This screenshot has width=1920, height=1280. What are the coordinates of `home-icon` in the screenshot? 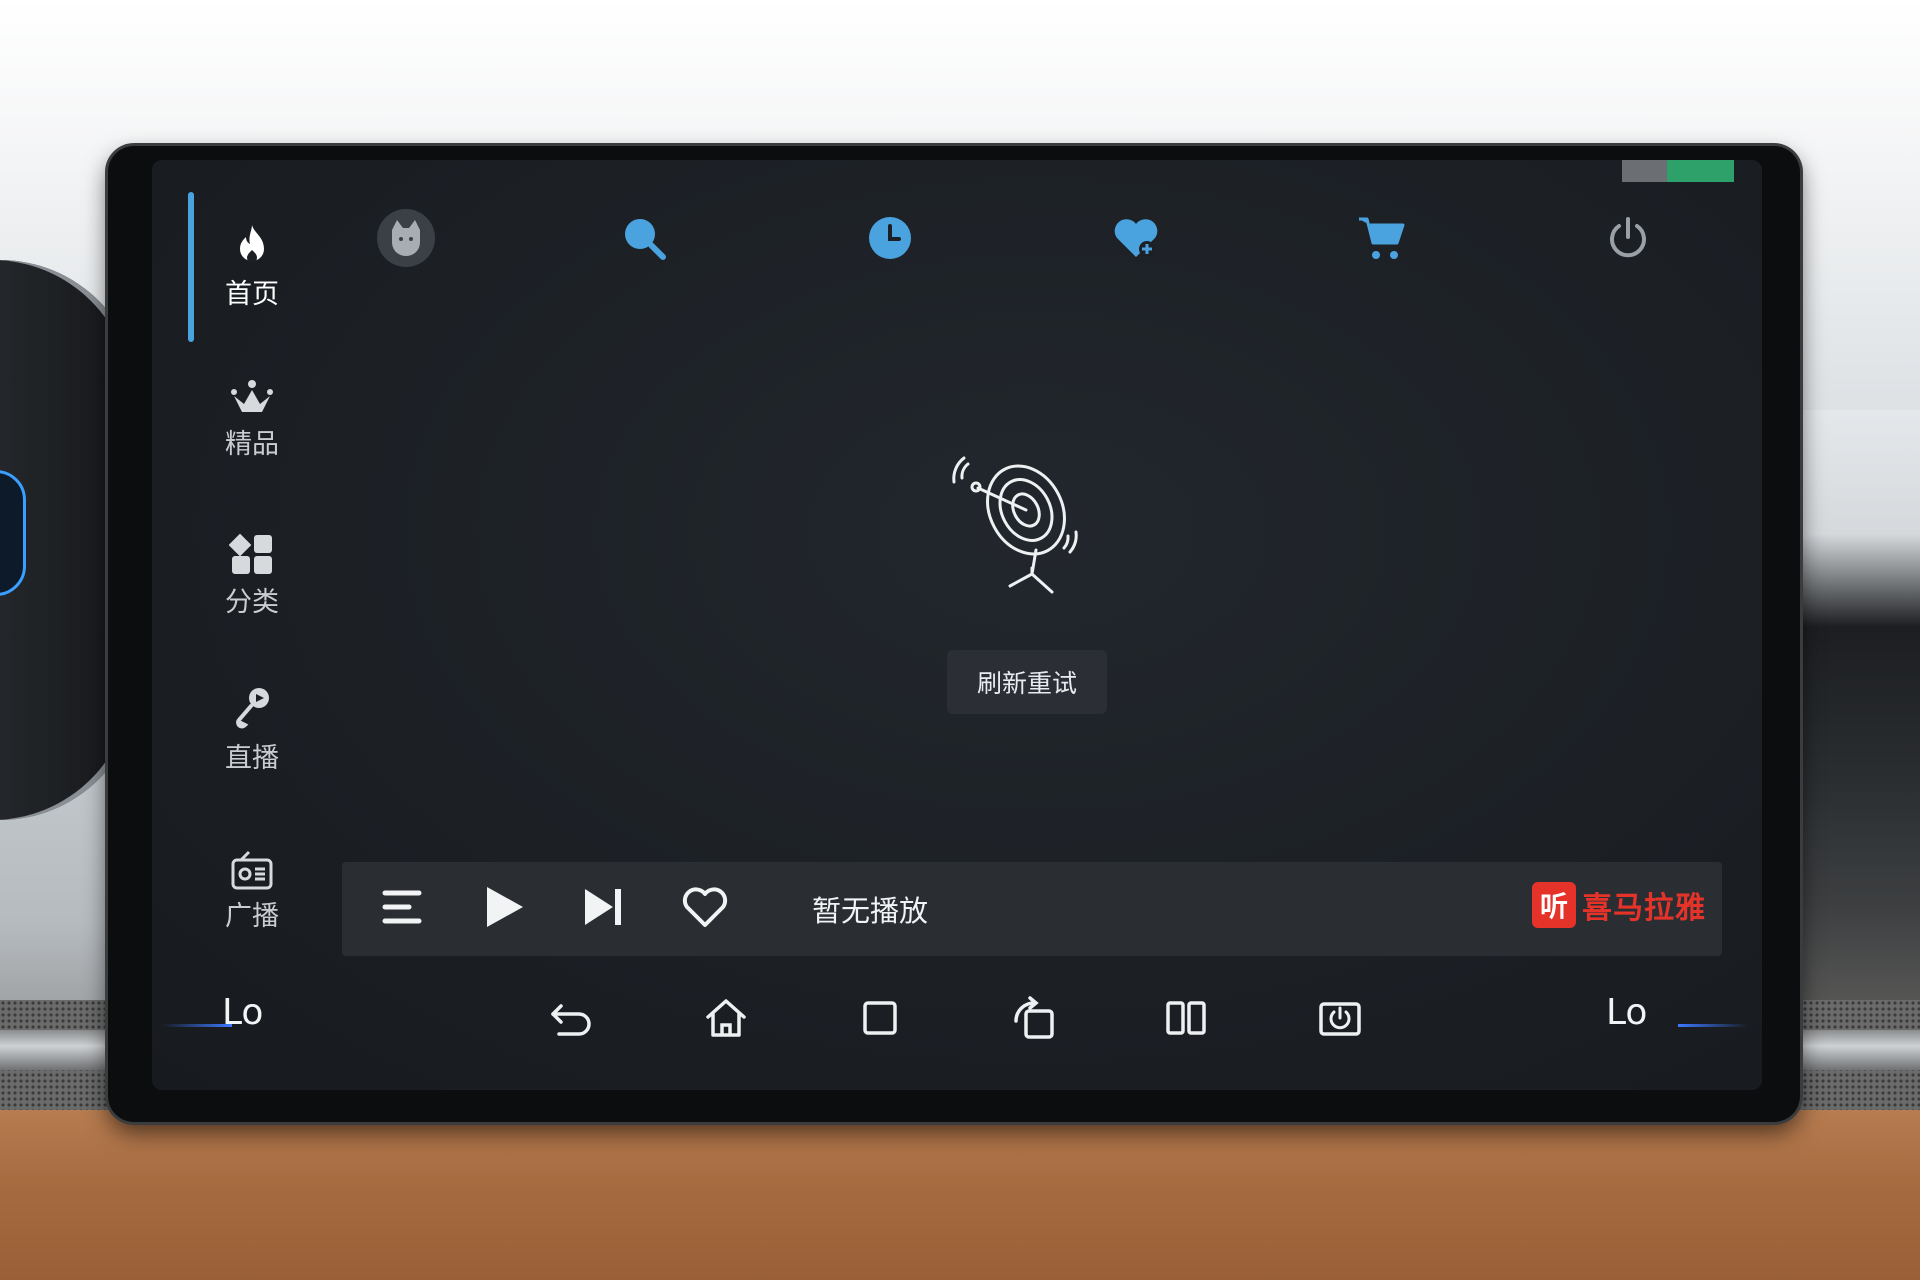 It's located at (726, 1020).